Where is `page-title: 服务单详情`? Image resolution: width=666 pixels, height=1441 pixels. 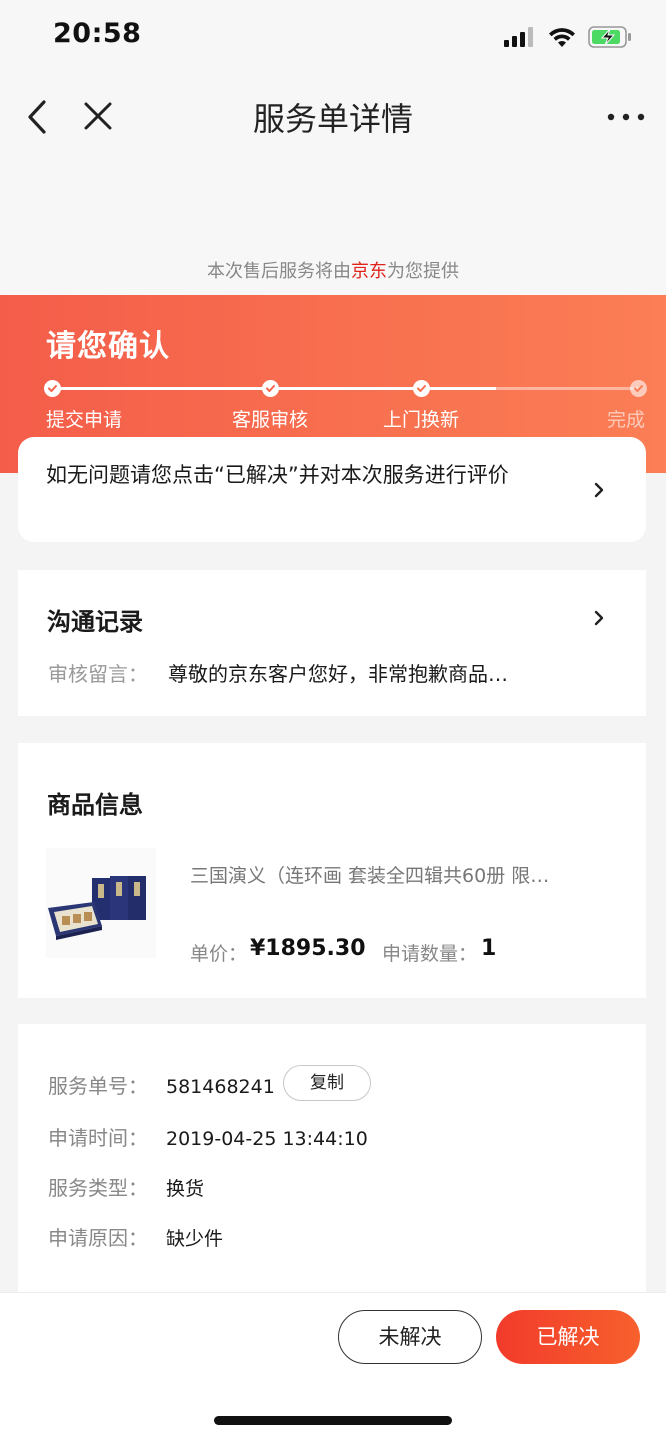
page-title: 服务单详情 is located at coordinates (332, 119).